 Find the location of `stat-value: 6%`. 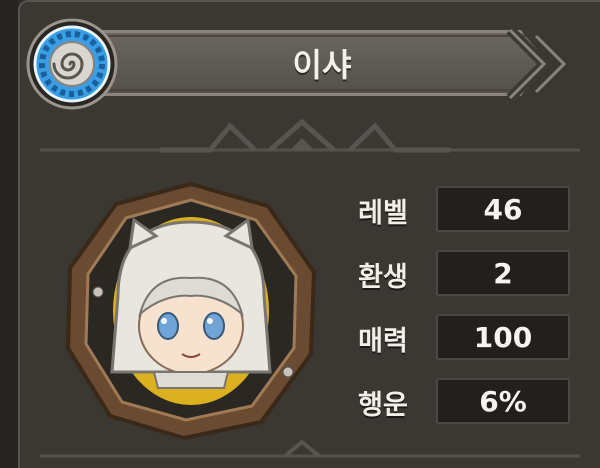

stat-value: 6% is located at coordinates (503, 401).